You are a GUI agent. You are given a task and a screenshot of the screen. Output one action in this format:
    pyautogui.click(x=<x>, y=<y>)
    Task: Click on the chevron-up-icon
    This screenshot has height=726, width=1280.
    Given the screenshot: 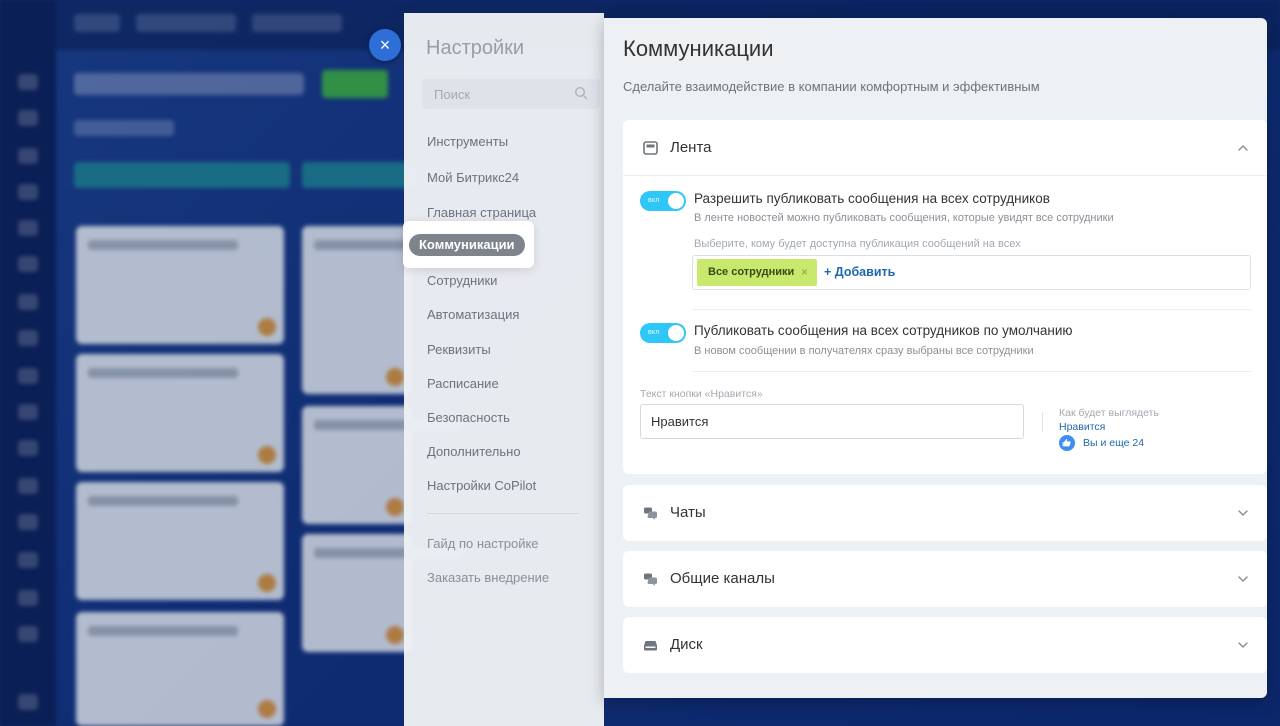 What is the action you would take?
    pyautogui.click(x=1243, y=148)
    